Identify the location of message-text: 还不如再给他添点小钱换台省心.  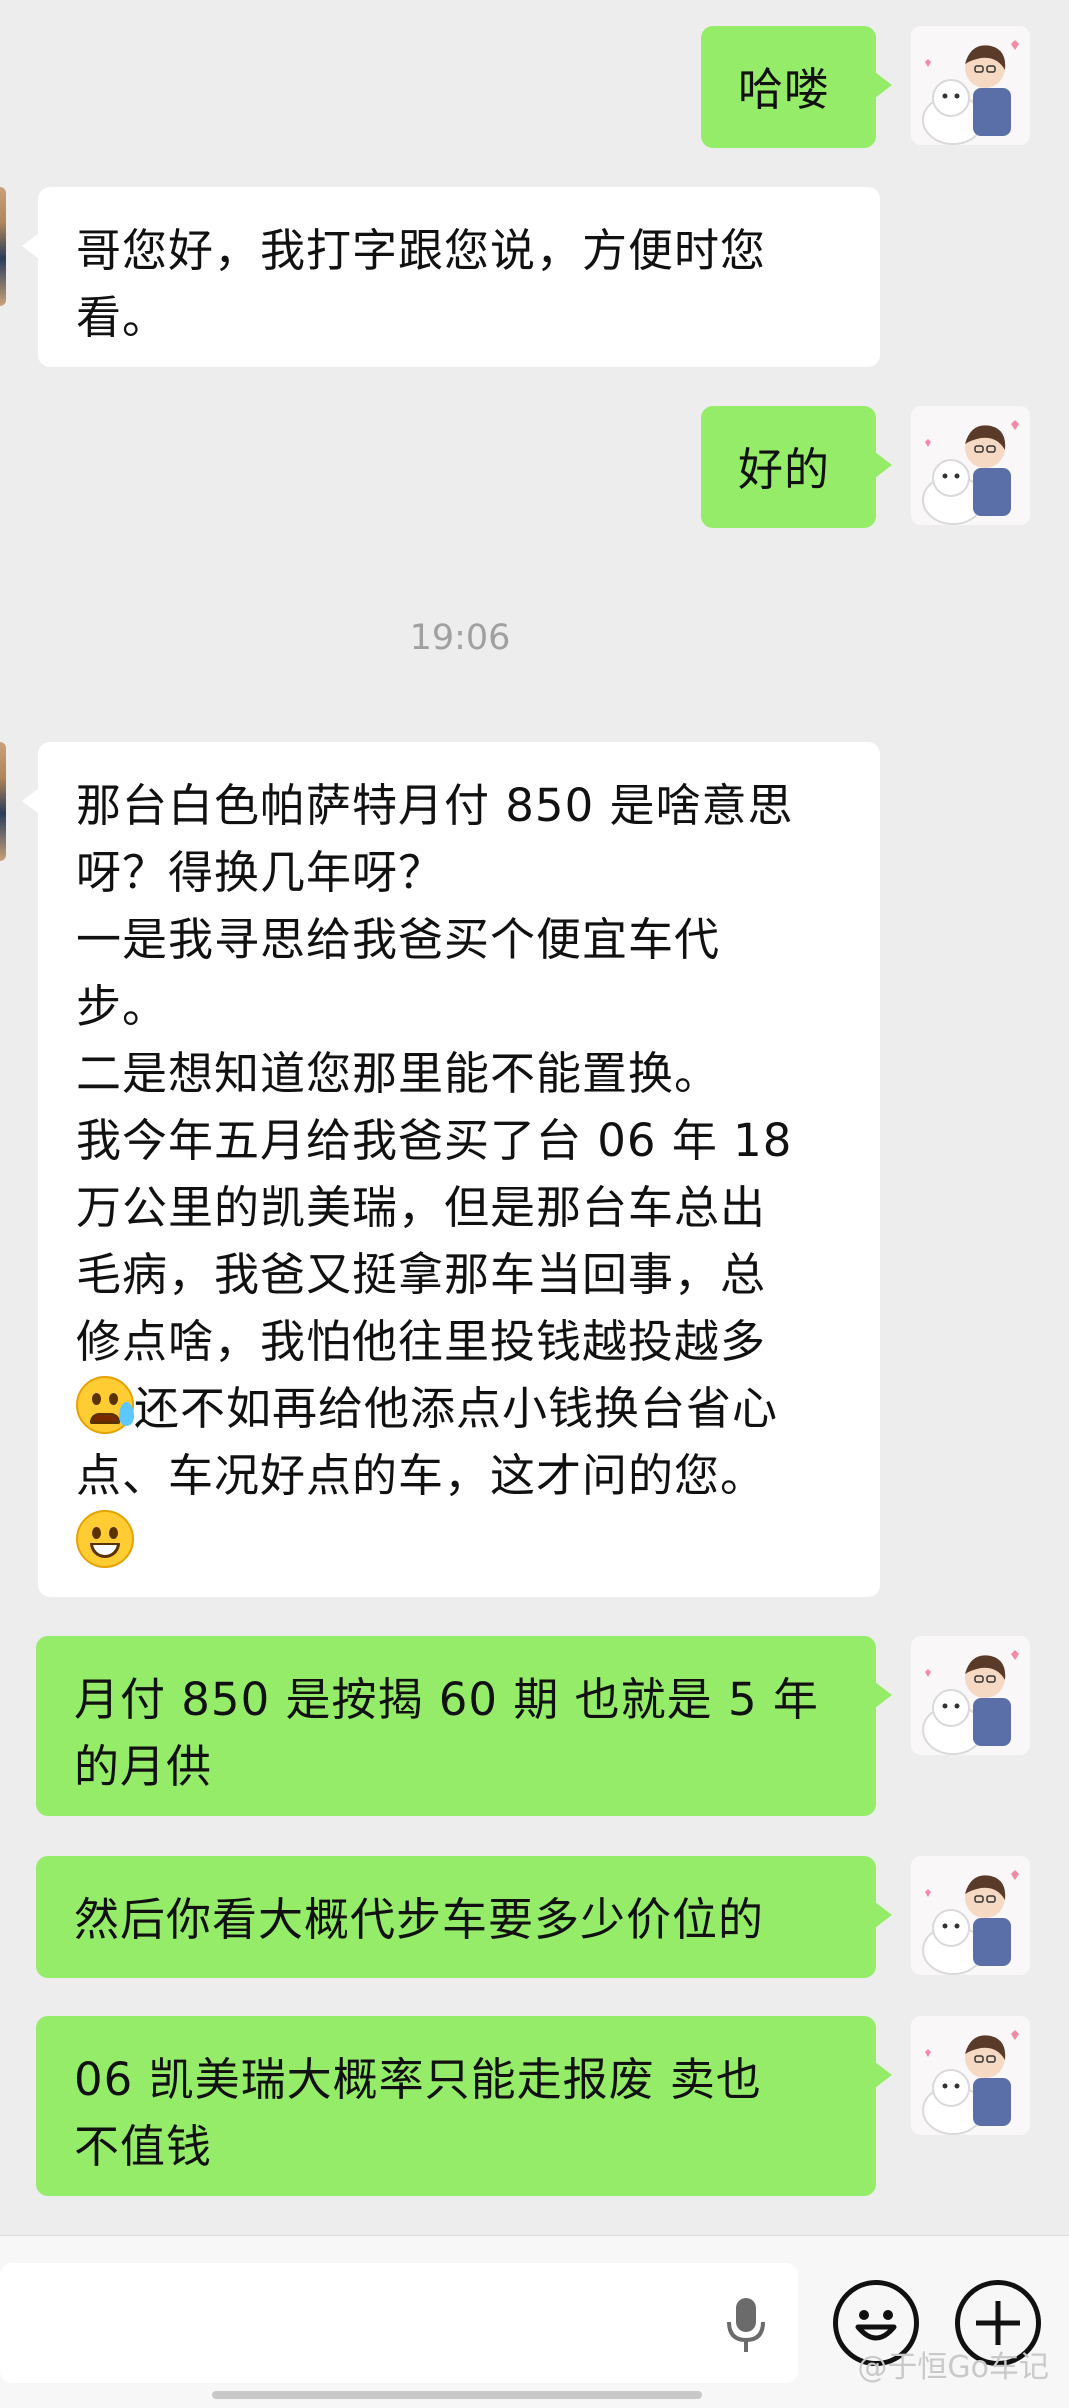
(456, 1408).